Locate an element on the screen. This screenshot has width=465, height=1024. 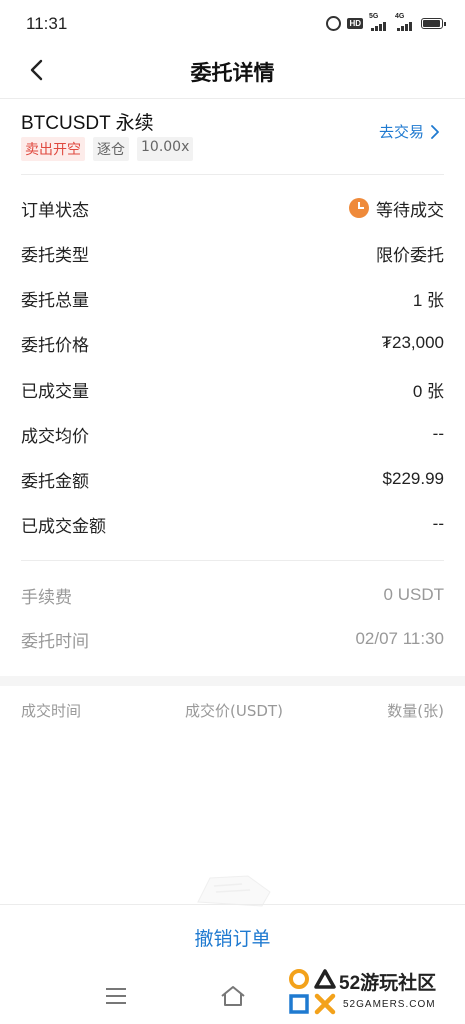
order-price-value: ₮23,000 is located at coordinates (412, 342).